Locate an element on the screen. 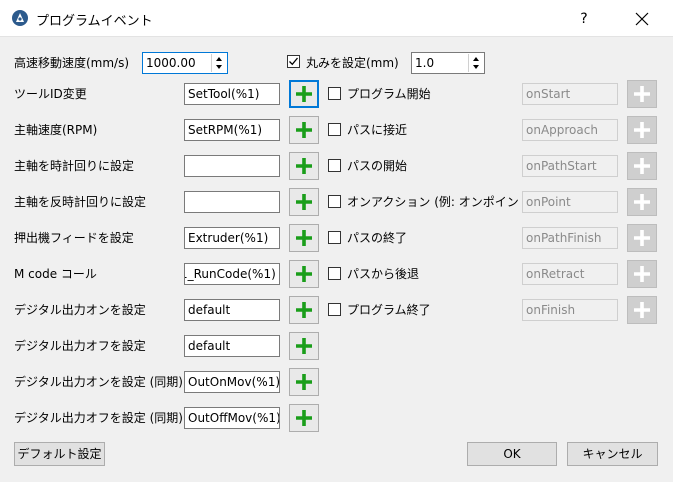 The width and height of the screenshot is (673, 482). blend-spinbox: 1.0 is located at coordinates (448, 63).